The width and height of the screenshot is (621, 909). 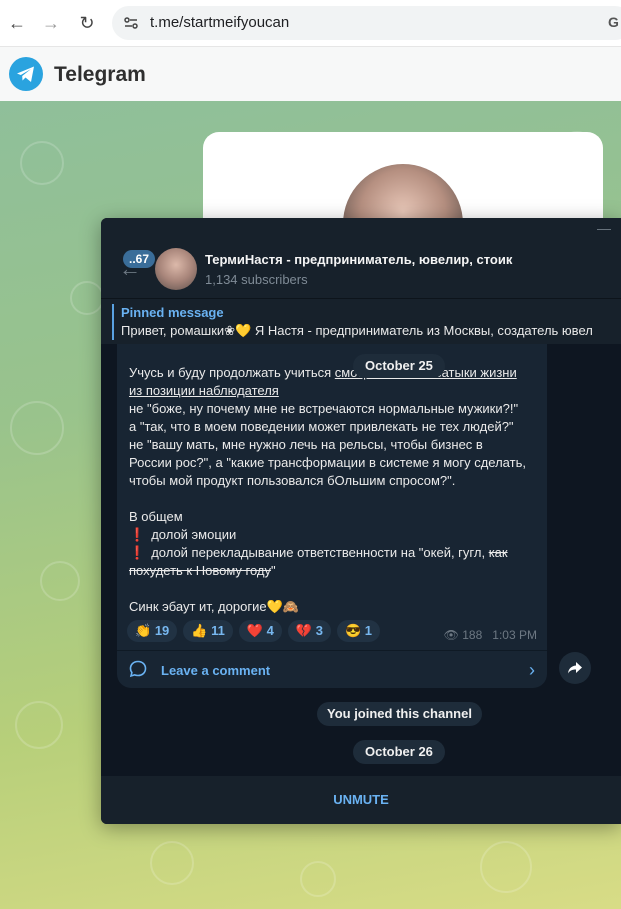 I want to click on reaction-thumbs-up: 👍 11, so click(x=208, y=631).